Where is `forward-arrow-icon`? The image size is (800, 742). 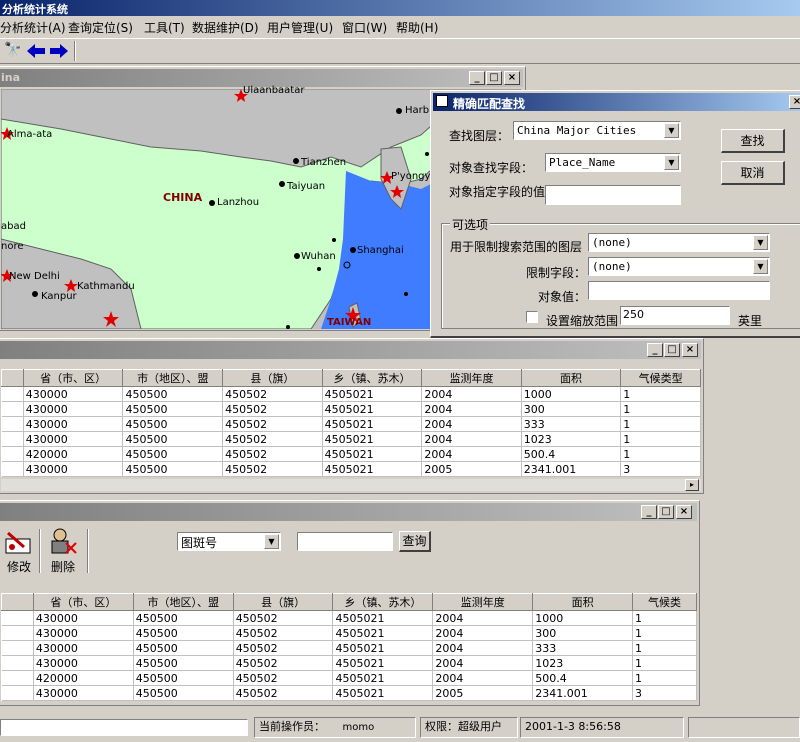 forward-arrow-icon is located at coordinates (59, 51).